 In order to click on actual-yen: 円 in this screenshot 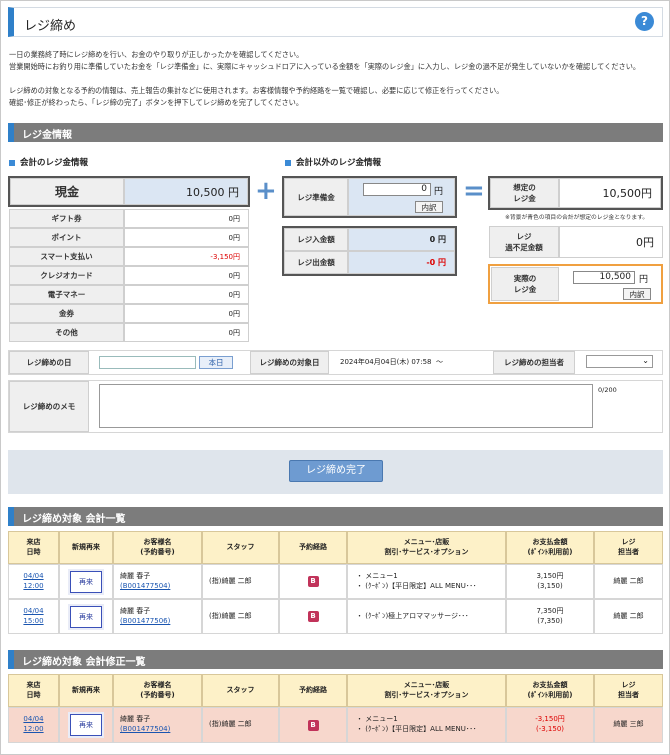, I will do `click(644, 280)`.